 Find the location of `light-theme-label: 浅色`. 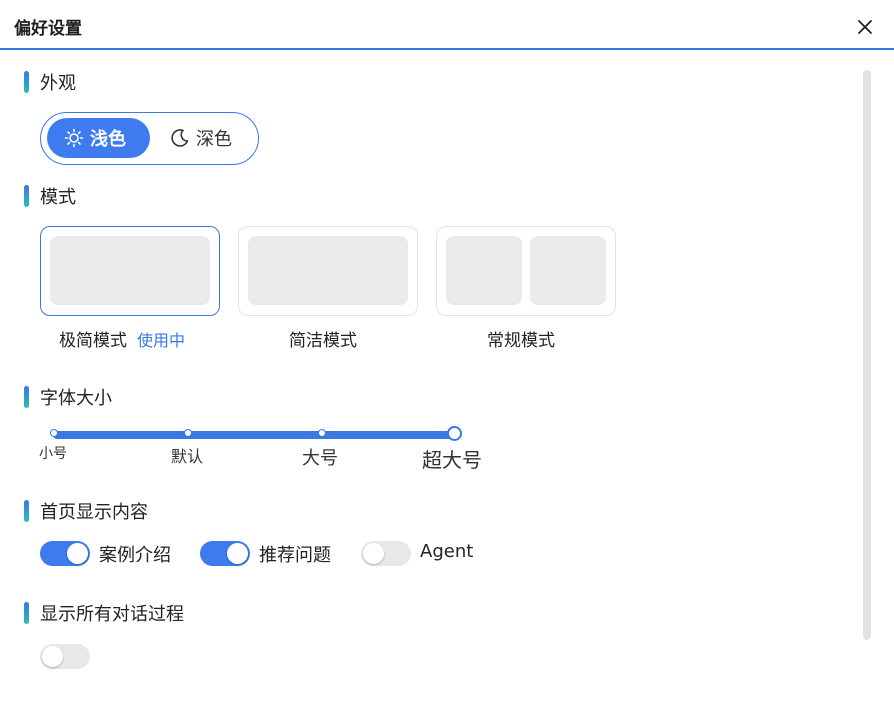

light-theme-label: 浅色 is located at coordinates (108, 139).